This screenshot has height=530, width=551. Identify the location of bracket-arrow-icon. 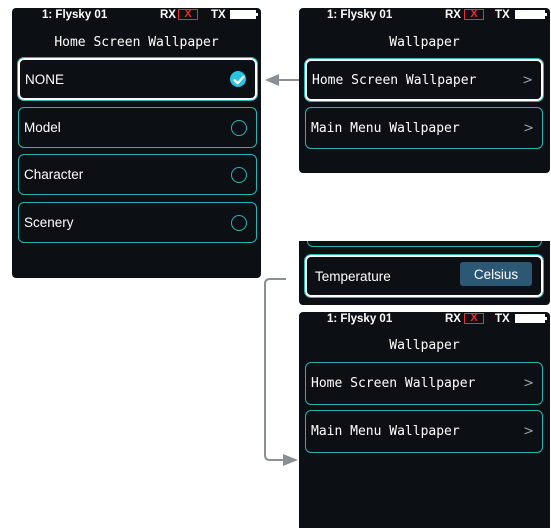
(281, 372).